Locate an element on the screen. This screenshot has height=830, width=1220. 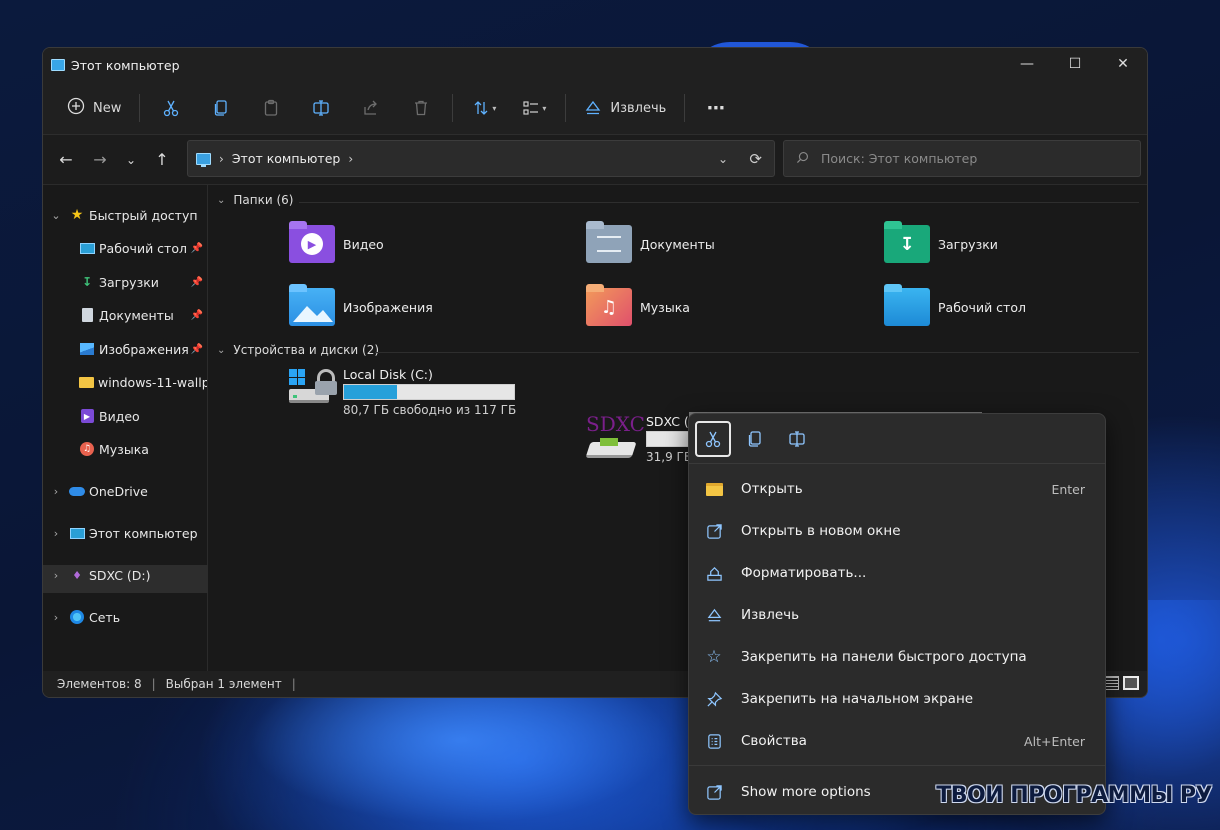
address-bar: › Этот компьютер › ⌄ ⟳ is located at coordinates (481, 158).